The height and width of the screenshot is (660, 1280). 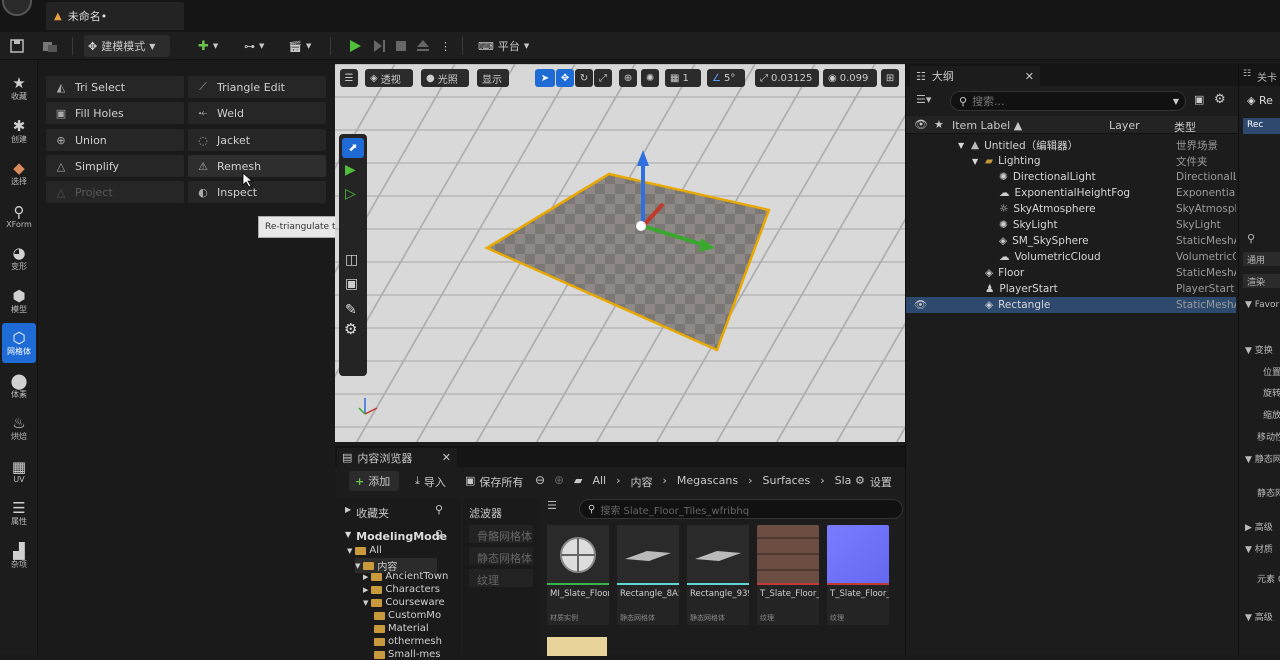 I want to click on category-mesh: ⬡ 网格体, so click(x=19, y=343).